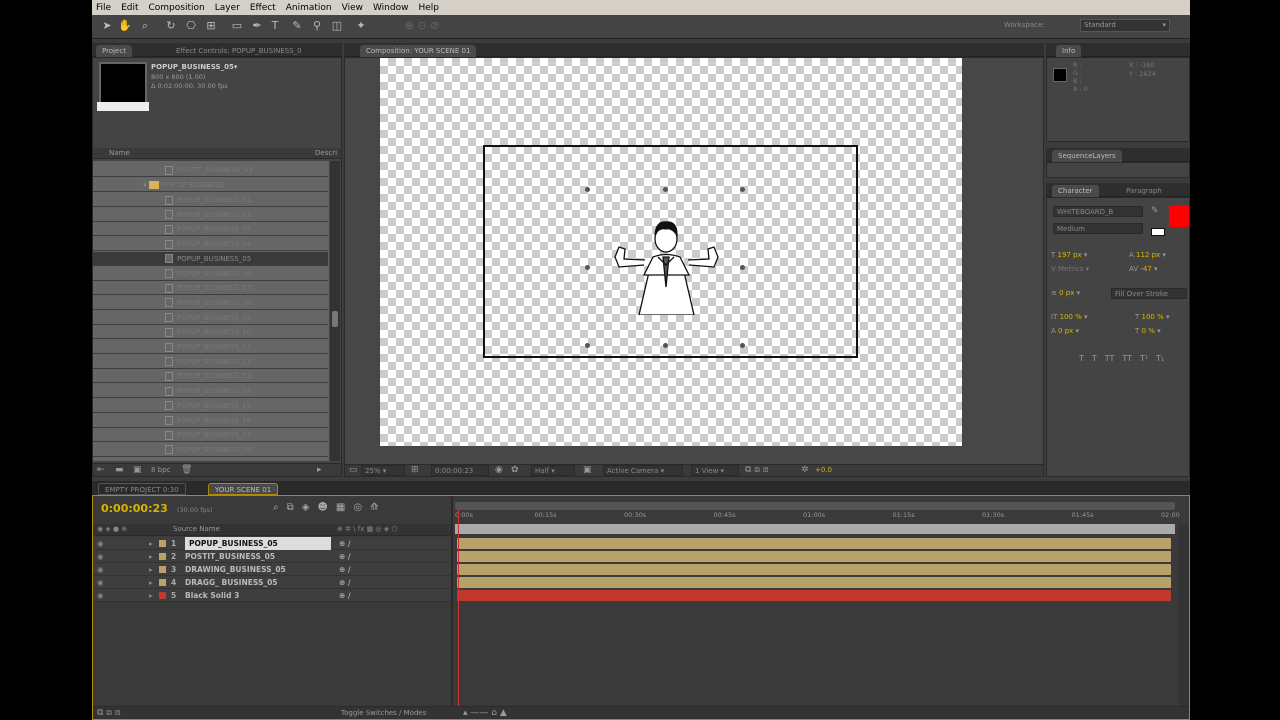 The image size is (1280, 720). What do you see at coordinates (177, 8) in the screenshot?
I see `menu-composition: Composition` at bounding box center [177, 8].